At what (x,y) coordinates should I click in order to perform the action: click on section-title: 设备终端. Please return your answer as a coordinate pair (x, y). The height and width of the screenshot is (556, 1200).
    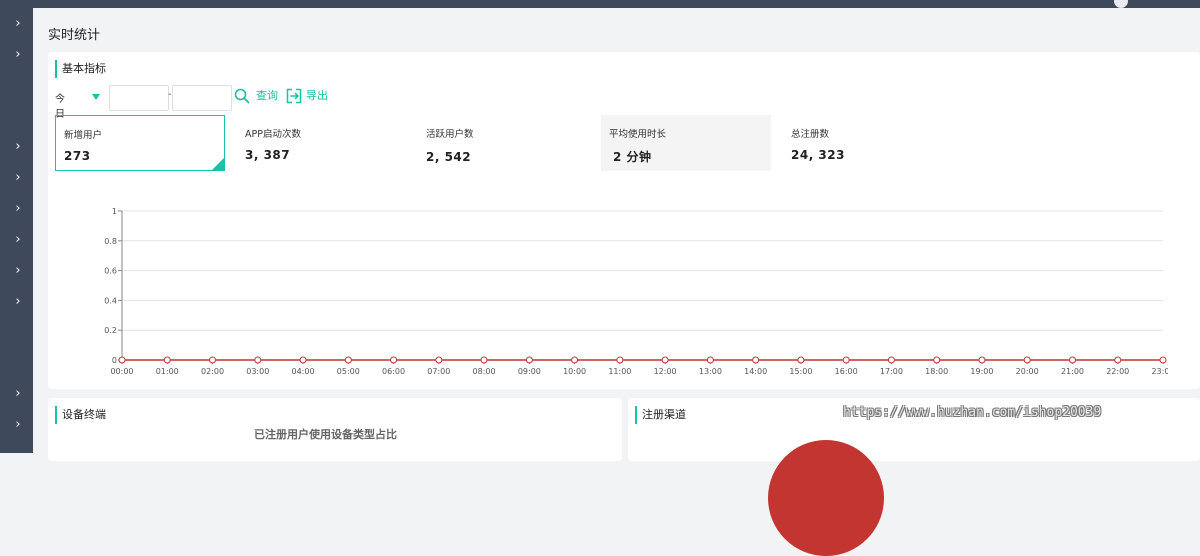
    Looking at the image, I should click on (80, 415).